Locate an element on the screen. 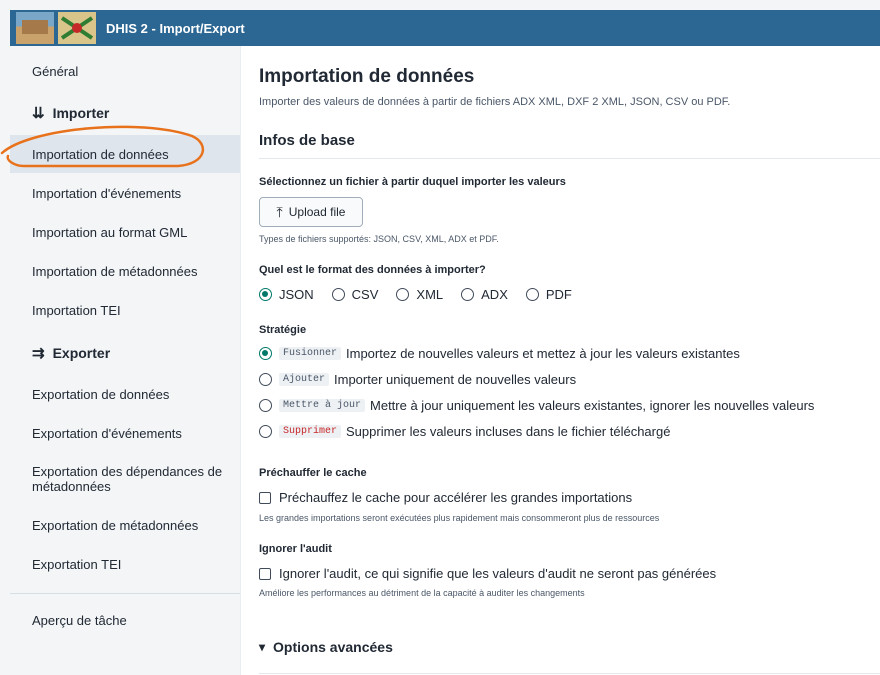 This screenshot has height=675, width=880. format-json-label: JSON is located at coordinates (296, 294).